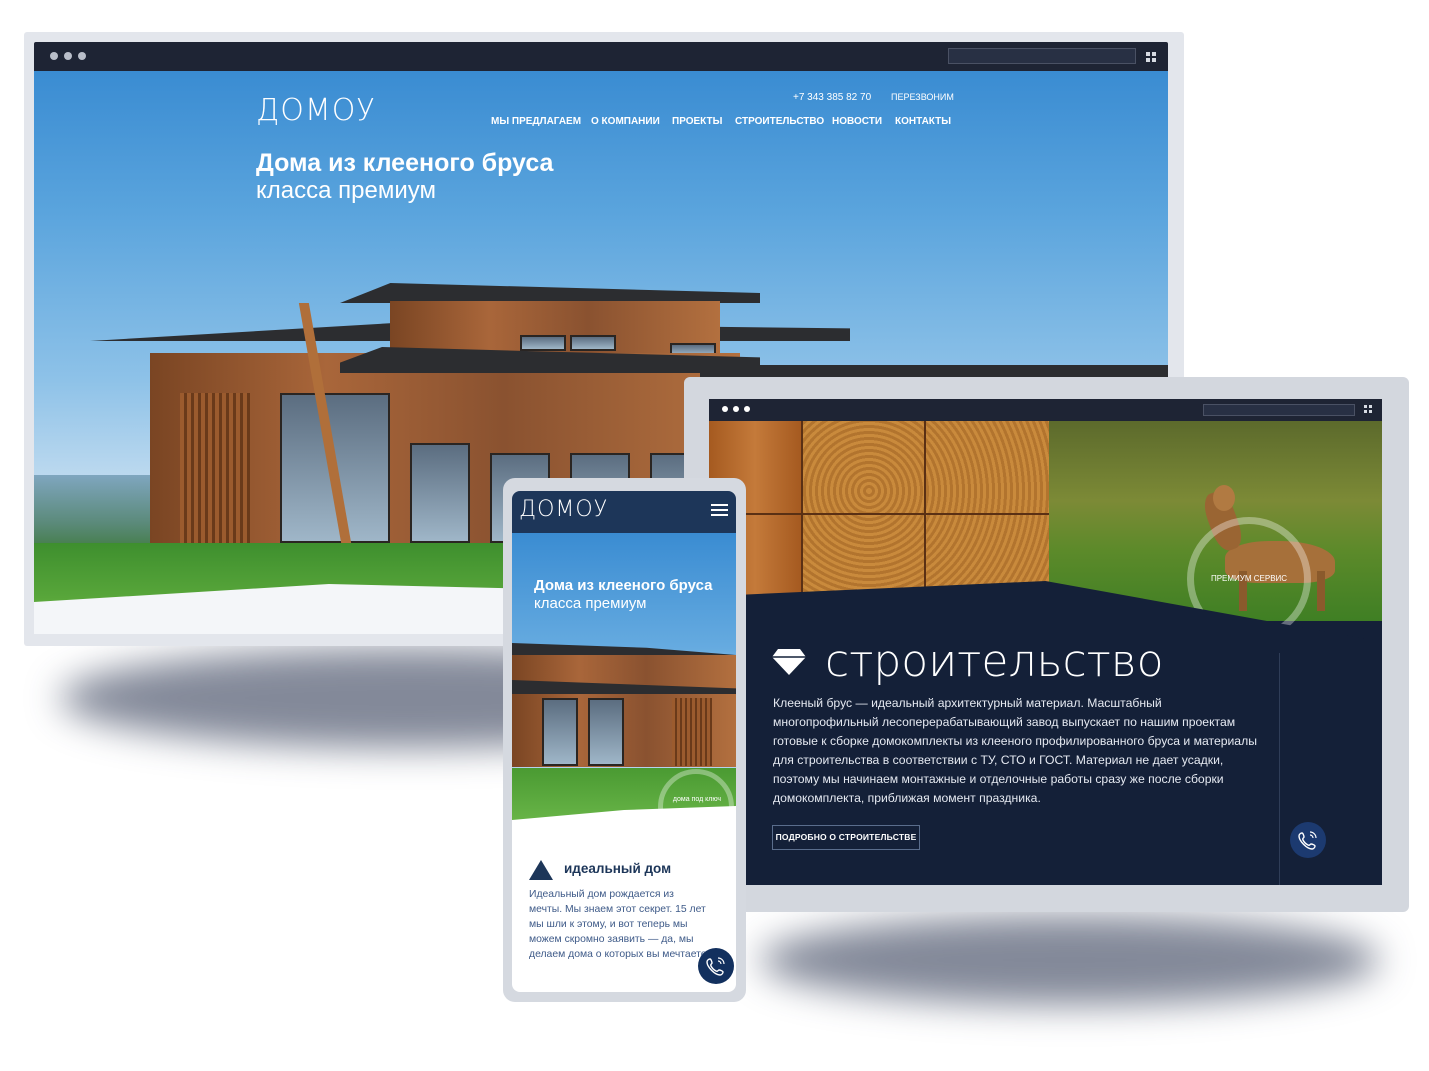 The width and height of the screenshot is (1429, 1071). Describe the element at coordinates (316, 110) in the screenshot. I see `logo: ДОМОУ` at that location.